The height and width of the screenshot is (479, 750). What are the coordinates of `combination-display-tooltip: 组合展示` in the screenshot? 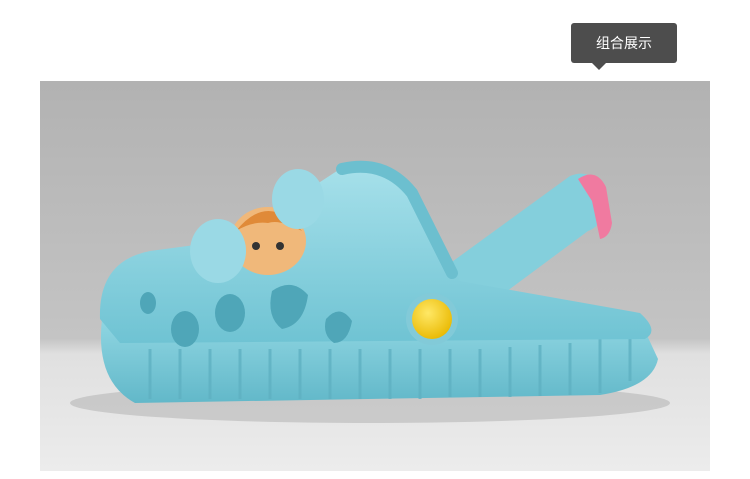 It's located at (624, 43).